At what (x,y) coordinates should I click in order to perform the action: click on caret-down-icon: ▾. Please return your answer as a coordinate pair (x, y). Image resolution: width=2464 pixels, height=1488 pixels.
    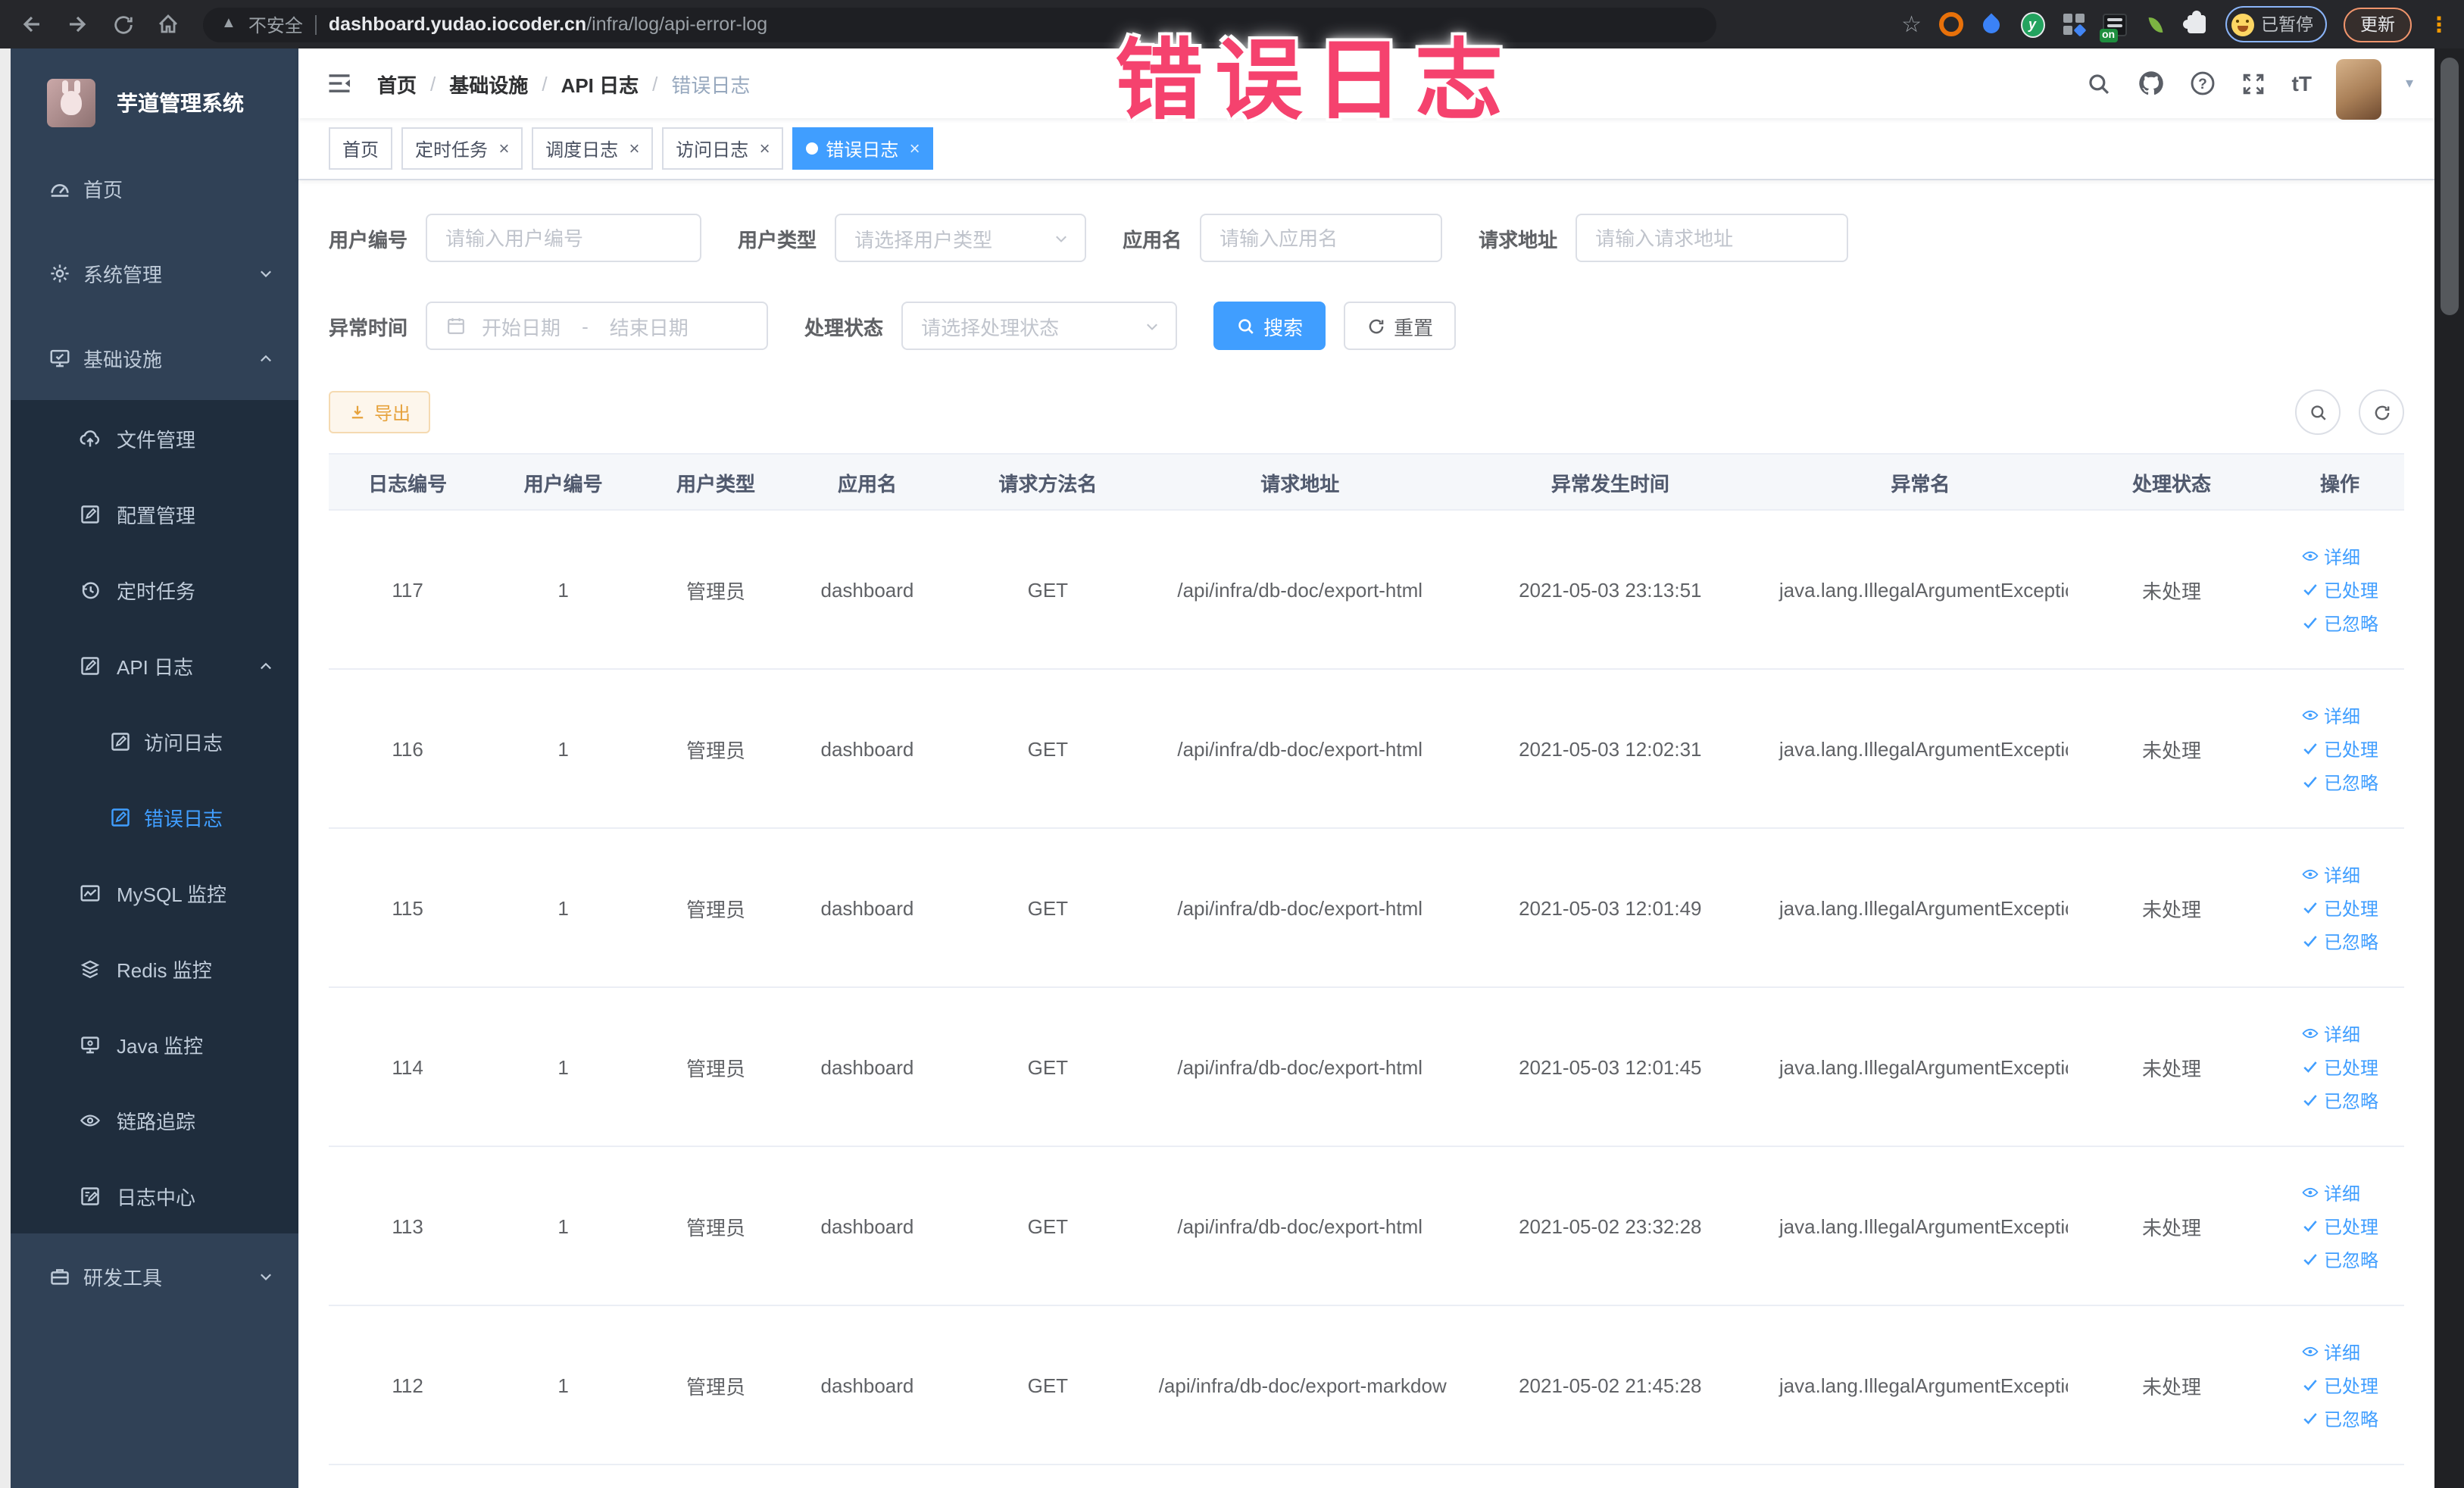
    Looking at the image, I should click on (2409, 83).